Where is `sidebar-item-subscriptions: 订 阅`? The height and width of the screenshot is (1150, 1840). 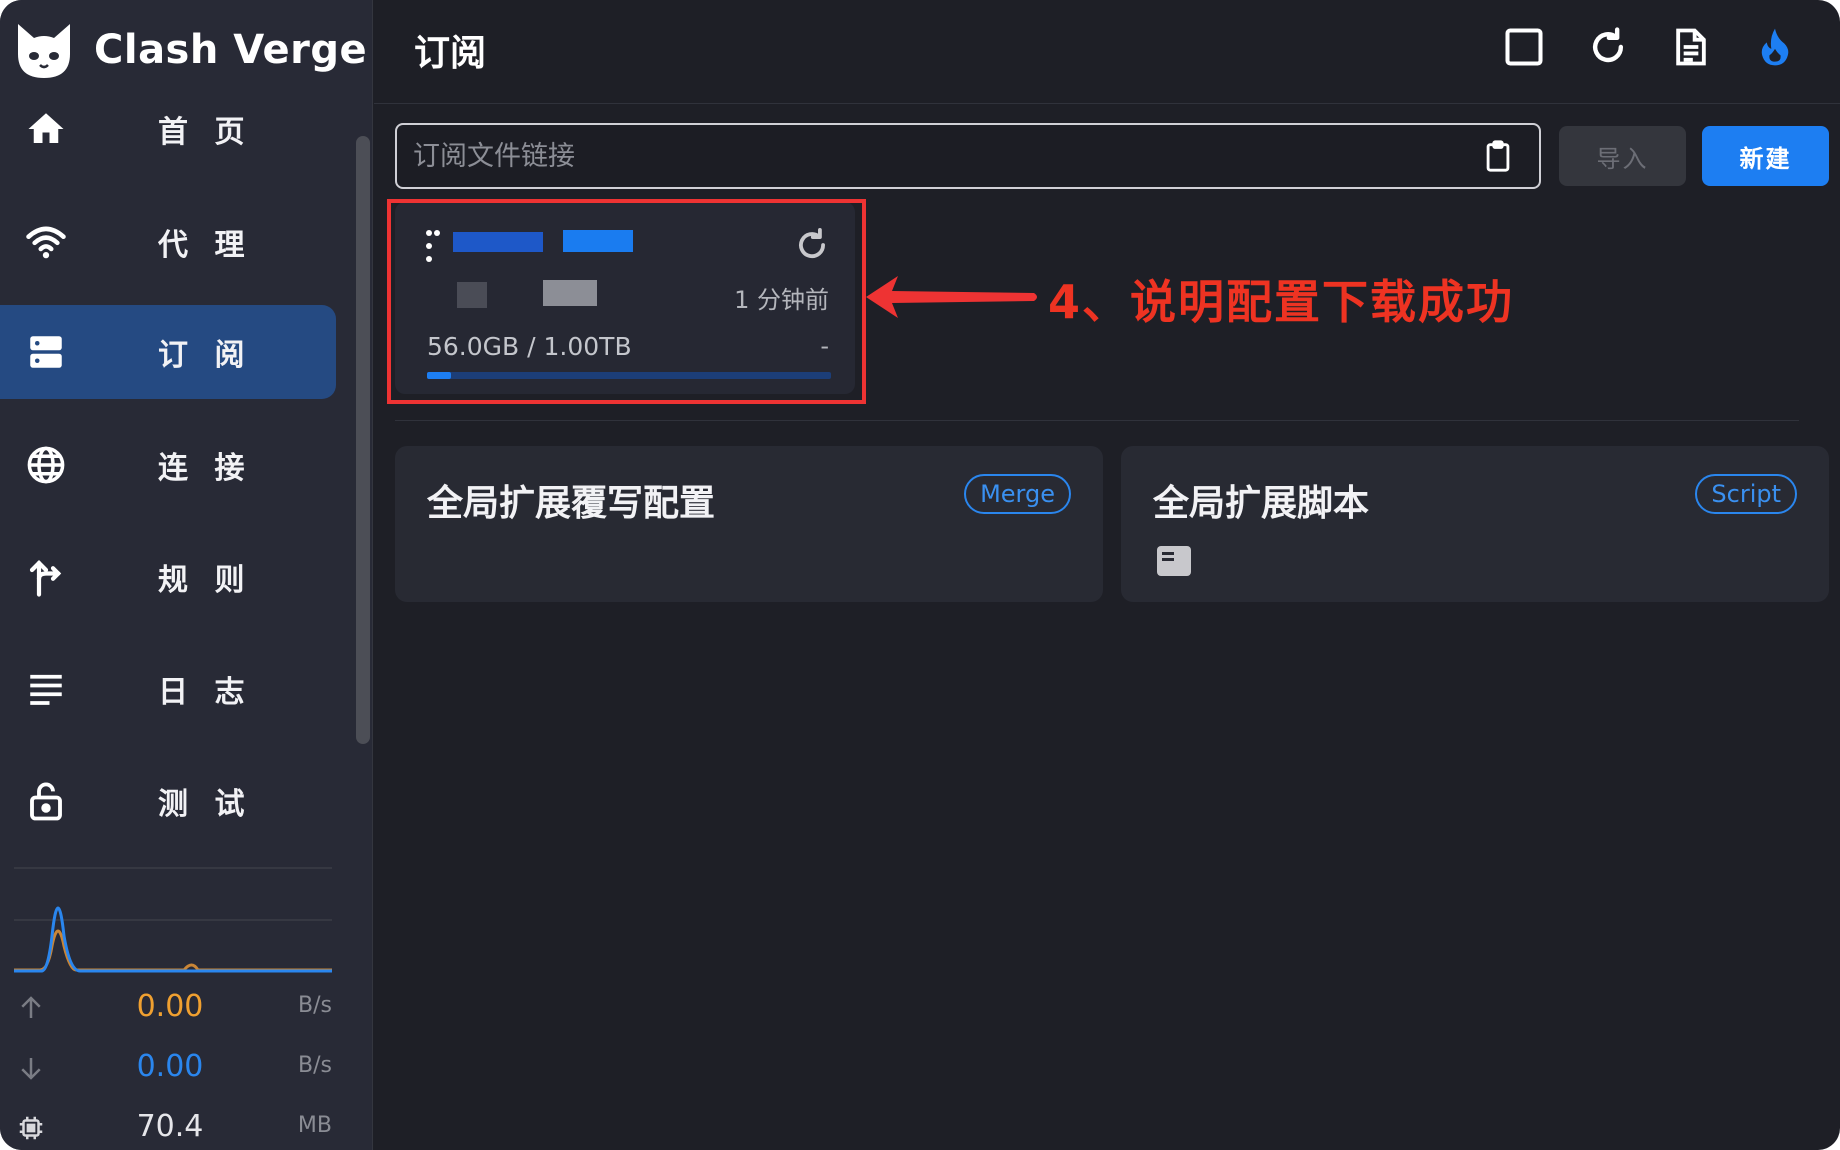 sidebar-item-subscriptions: 订 阅 is located at coordinates (168, 352).